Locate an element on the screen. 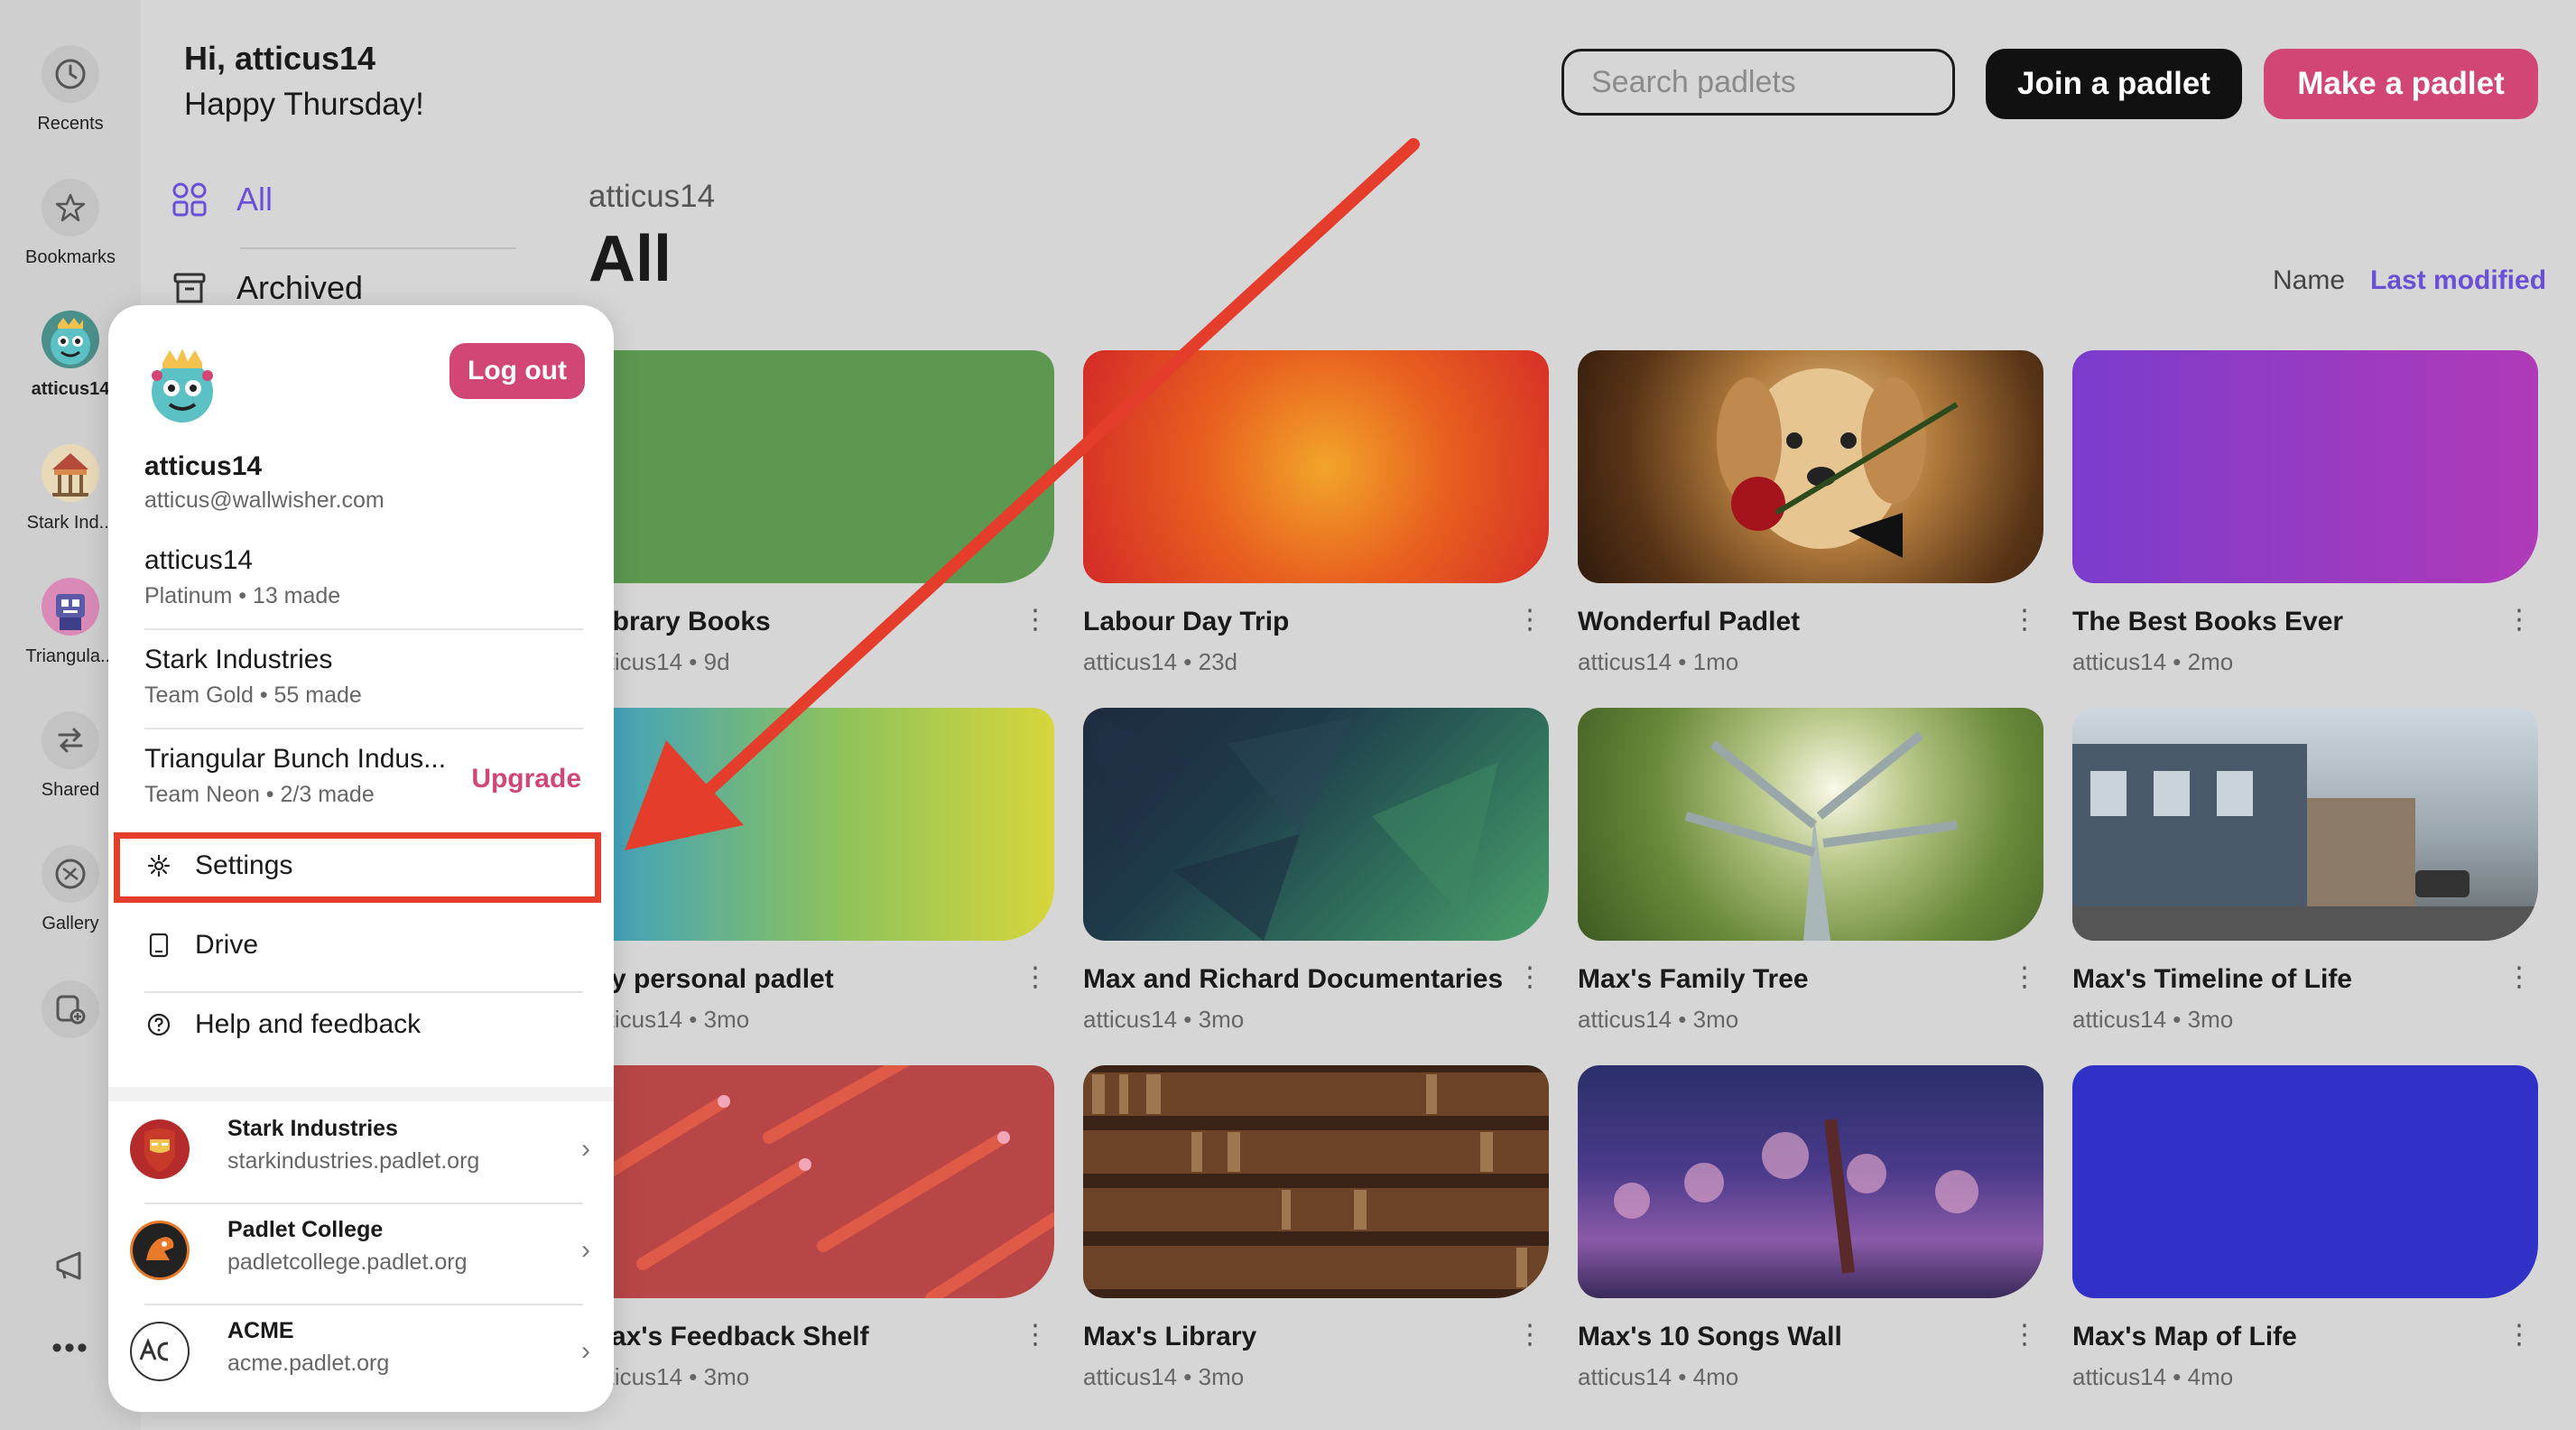 The width and height of the screenshot is (2576, 1430). gallery-icon is located at coordinates (71, 874).